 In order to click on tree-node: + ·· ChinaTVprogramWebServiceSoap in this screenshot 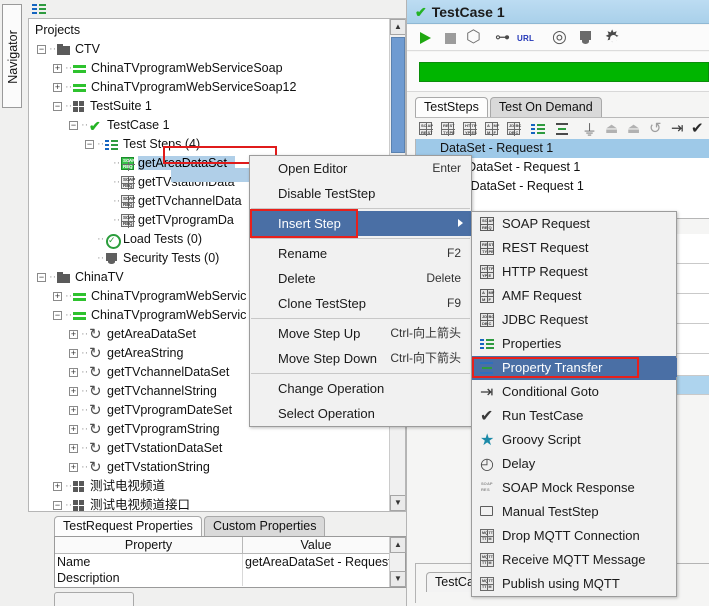, I will do `click(210, 68)`.